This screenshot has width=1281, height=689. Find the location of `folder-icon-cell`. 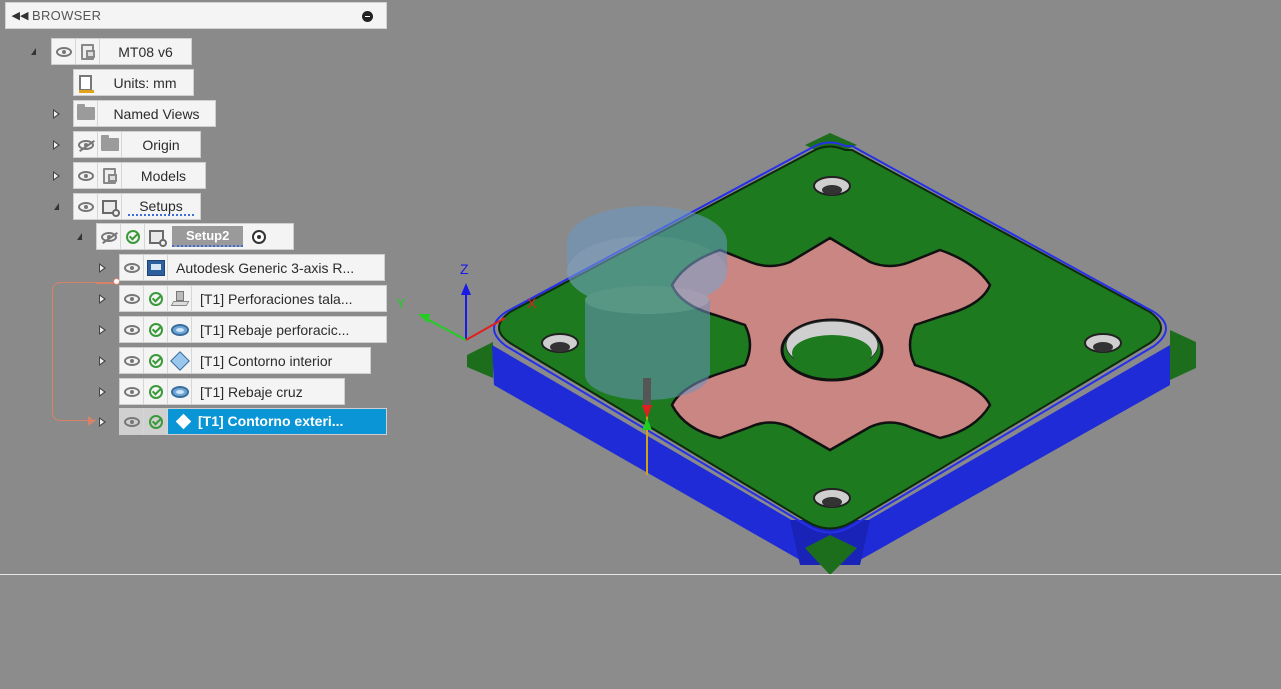

folder-icon-cell is located at coordinates (110, 144).